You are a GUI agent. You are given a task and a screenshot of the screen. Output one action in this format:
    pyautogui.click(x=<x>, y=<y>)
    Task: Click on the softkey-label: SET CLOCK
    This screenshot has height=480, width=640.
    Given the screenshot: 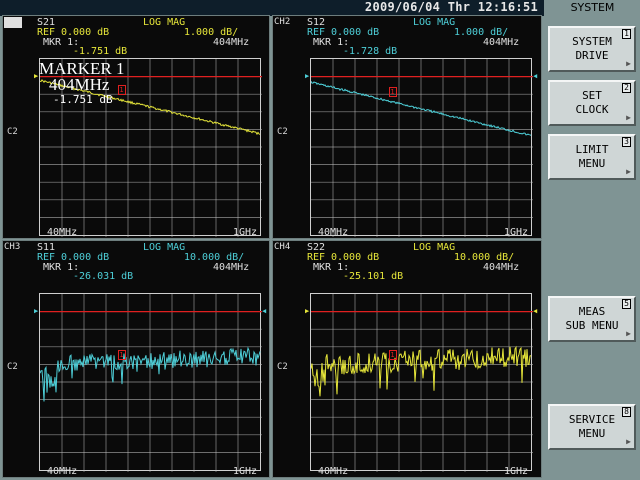 What is the action you would take?
    pyautogui.click(x=592, y=102)
    